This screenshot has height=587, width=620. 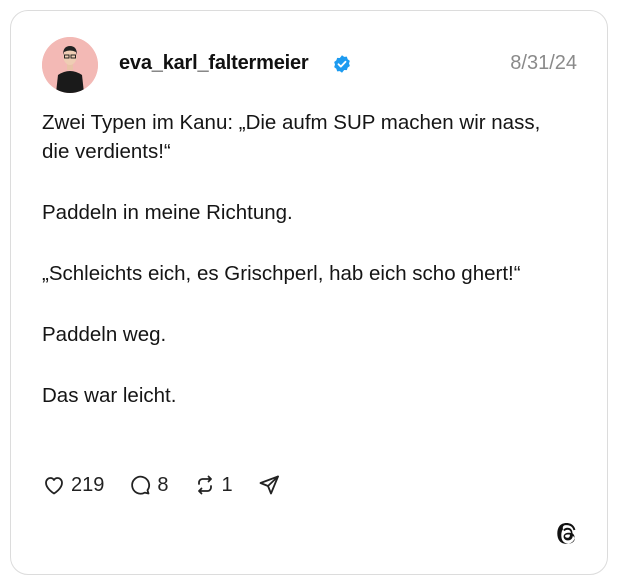 I want to click on like-button: 219, so click(x=73, y=485).